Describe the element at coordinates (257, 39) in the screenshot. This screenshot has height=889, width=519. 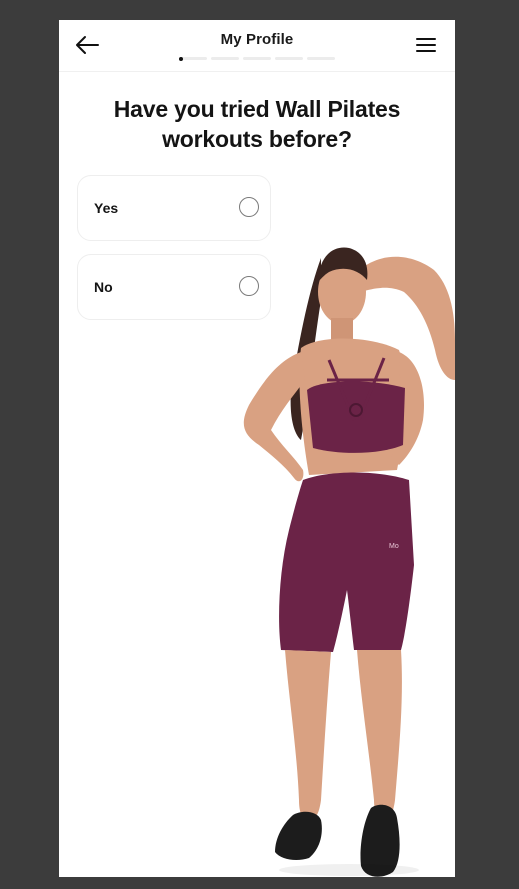
I see `page-title: My Profile` at that location.